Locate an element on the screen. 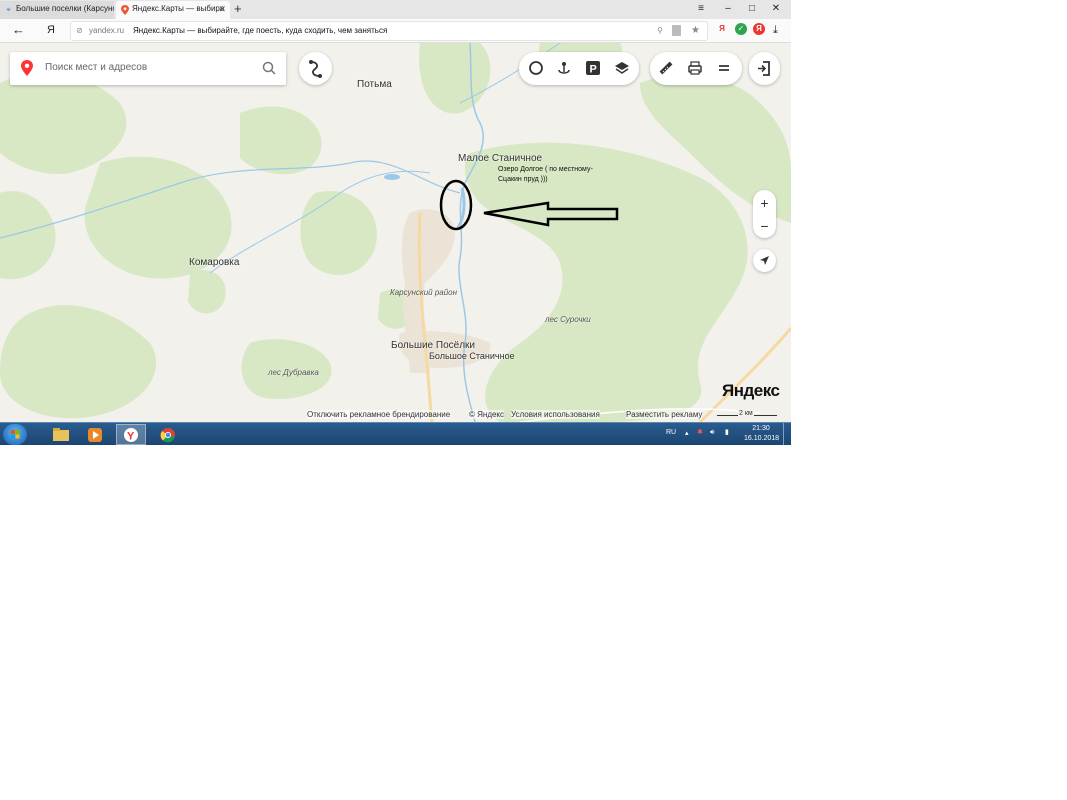 Image resolution: width=1067 pixels, height=800 pixels. yandex-browser-icon: Y is located at coordinates (131, 434).